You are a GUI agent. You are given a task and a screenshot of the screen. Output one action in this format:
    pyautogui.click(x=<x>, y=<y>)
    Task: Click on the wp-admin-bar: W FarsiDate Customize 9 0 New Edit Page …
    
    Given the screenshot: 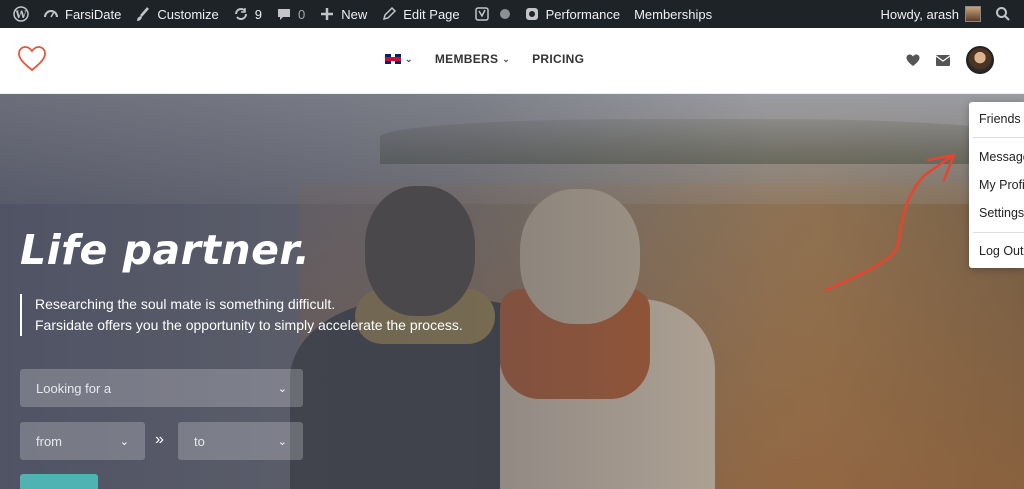 What is the action you would take?
    pyautogui.click(x=512, y=14)
    